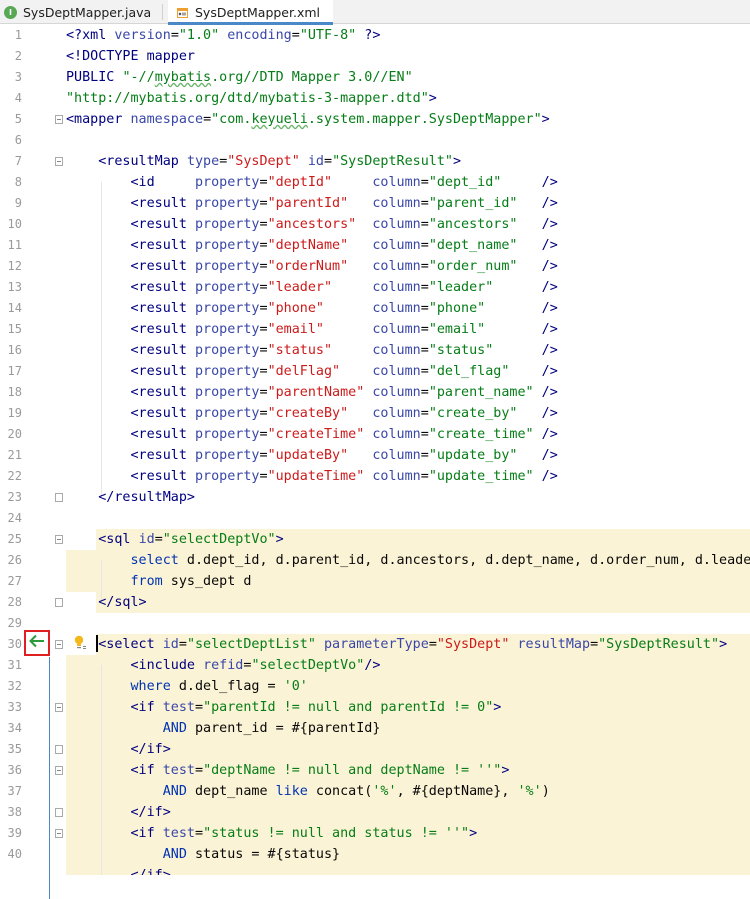 The height and width of the screenshot is (899, 750). I want to click on code-token: "leader", so click(461, 287).